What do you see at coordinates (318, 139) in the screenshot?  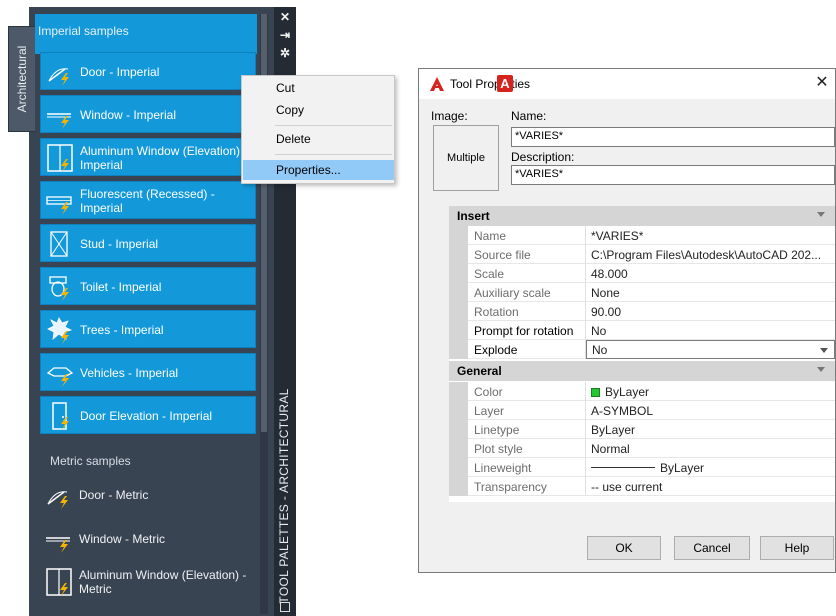 I see `menu-item-delete: Delete` at bounding box center [318, 139].